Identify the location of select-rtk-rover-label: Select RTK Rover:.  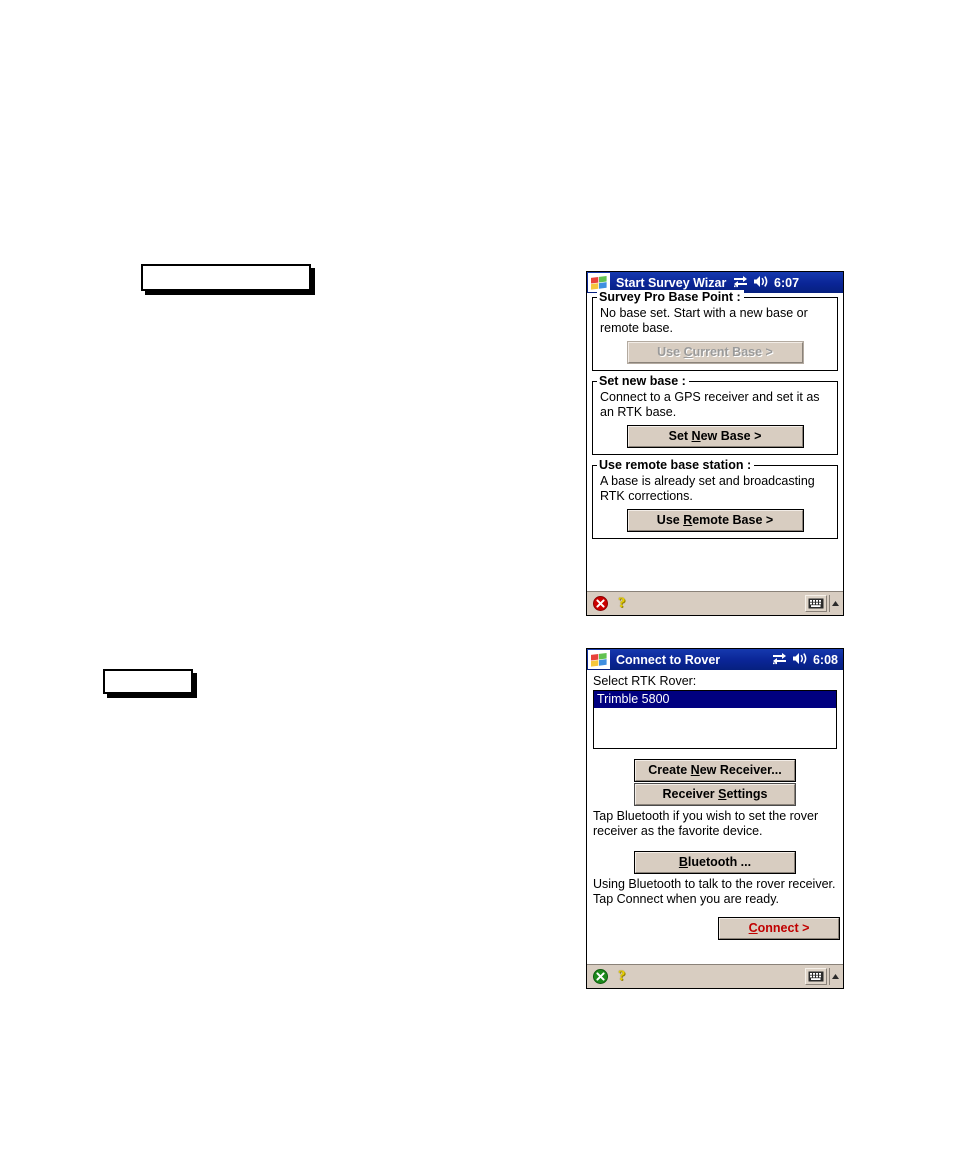
(645, 681).